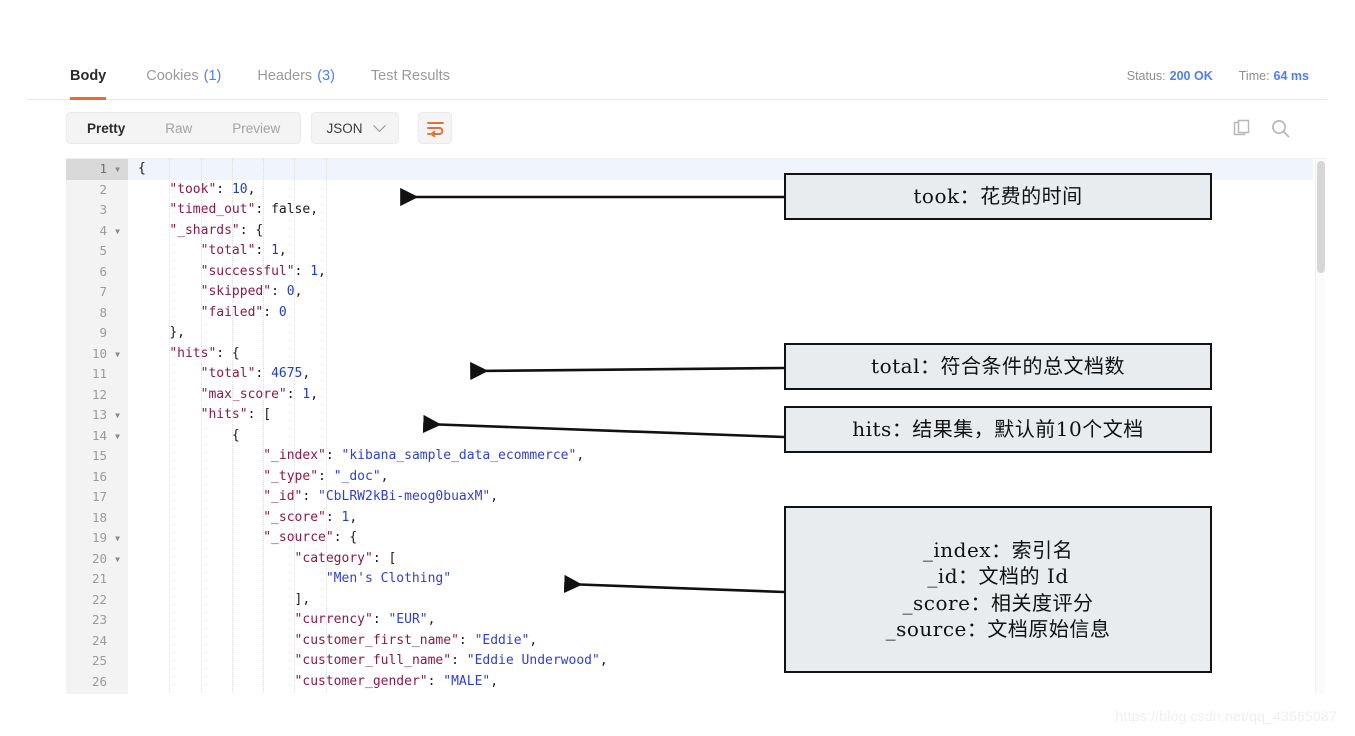  Describe the element at coordinates (178, 128) in the screenshot. I see `view-mode-raw: Raw` at that location.